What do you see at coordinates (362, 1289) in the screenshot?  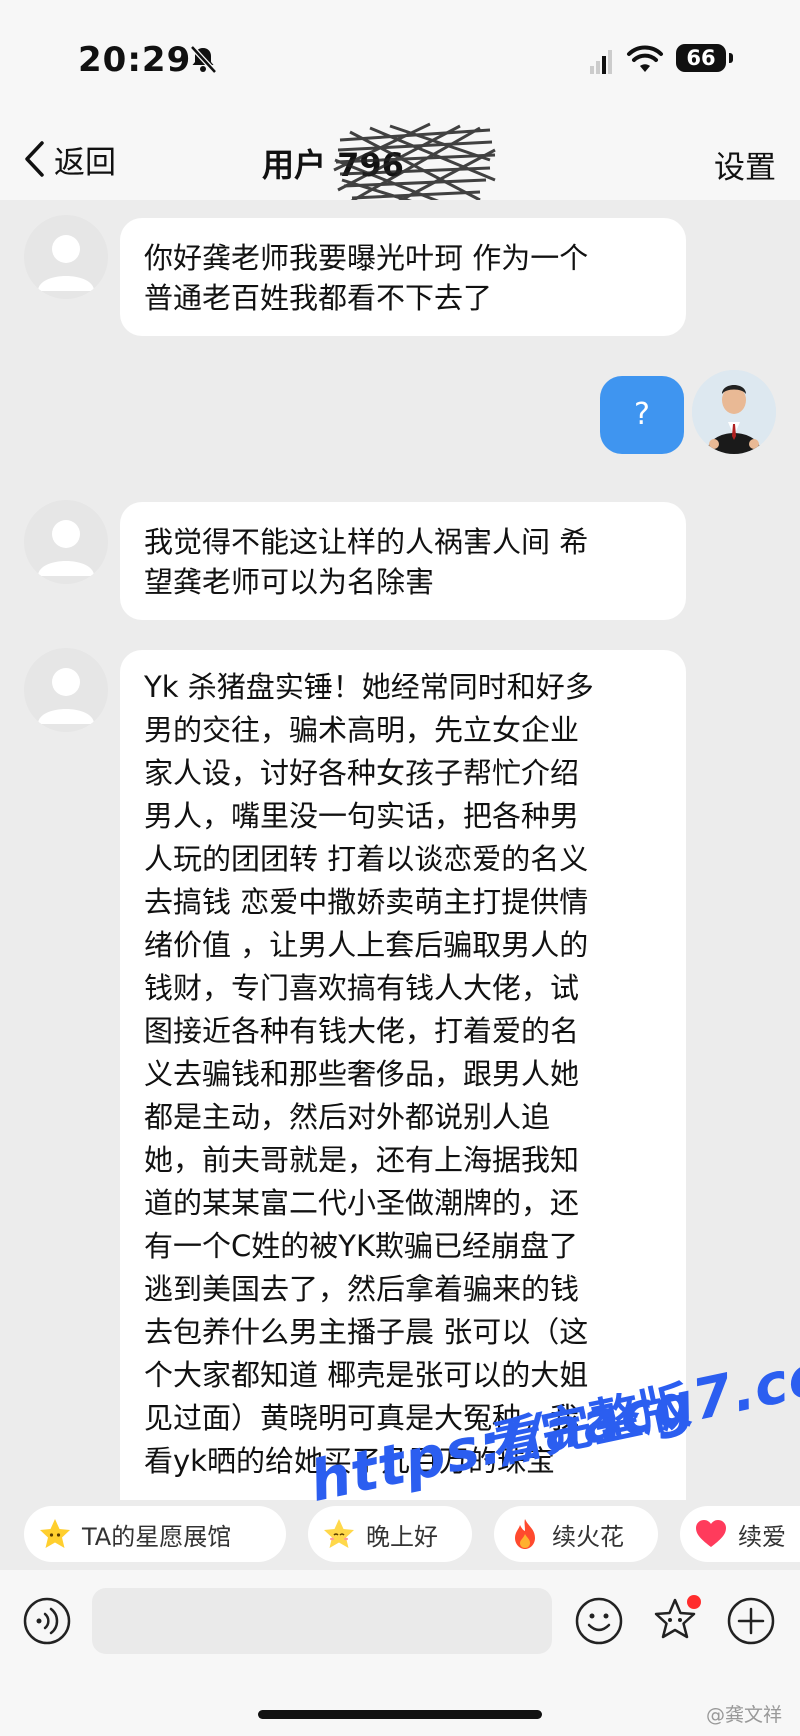 I see `message-line: 逃到美国去了，然后拿着骗来的钱` at bounding box center [362, 1289].